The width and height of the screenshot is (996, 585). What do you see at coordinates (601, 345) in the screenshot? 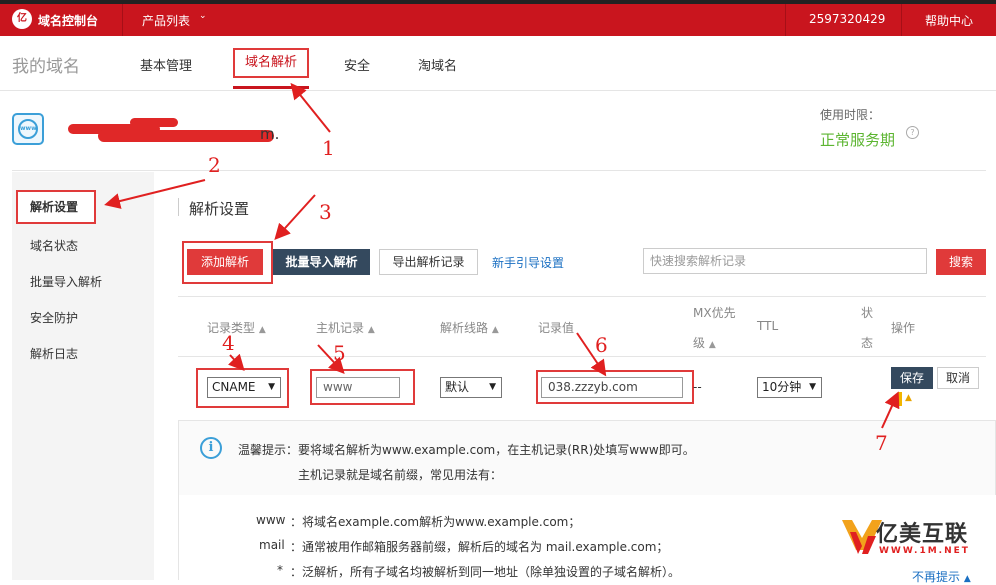
I see `annotation-number: 6` at bounding box center [601, 345].